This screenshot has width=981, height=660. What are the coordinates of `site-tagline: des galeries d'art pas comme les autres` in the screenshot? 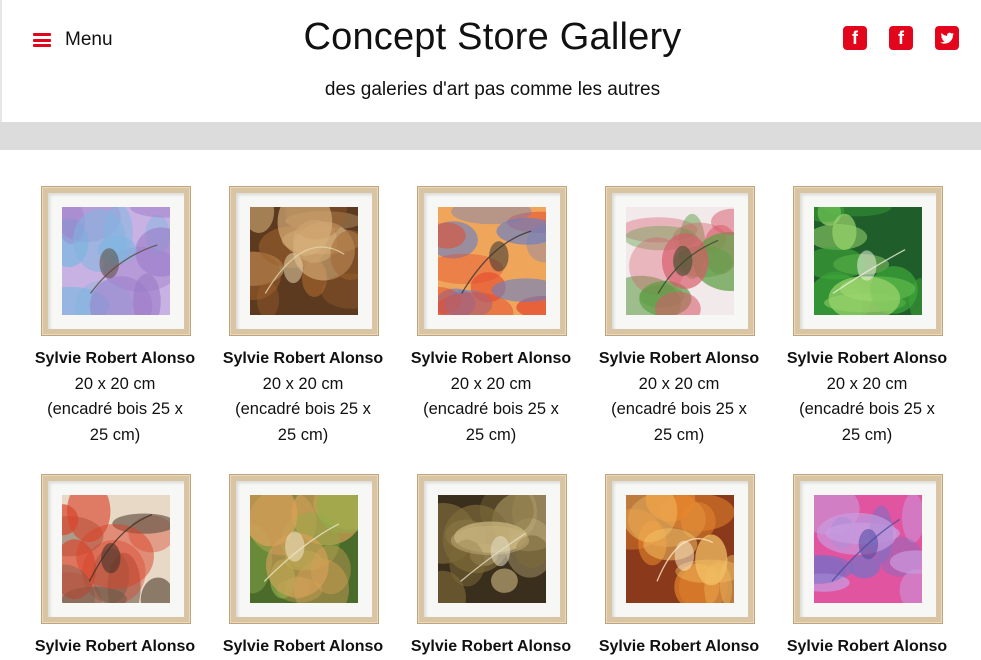 It's located at (492, 89).